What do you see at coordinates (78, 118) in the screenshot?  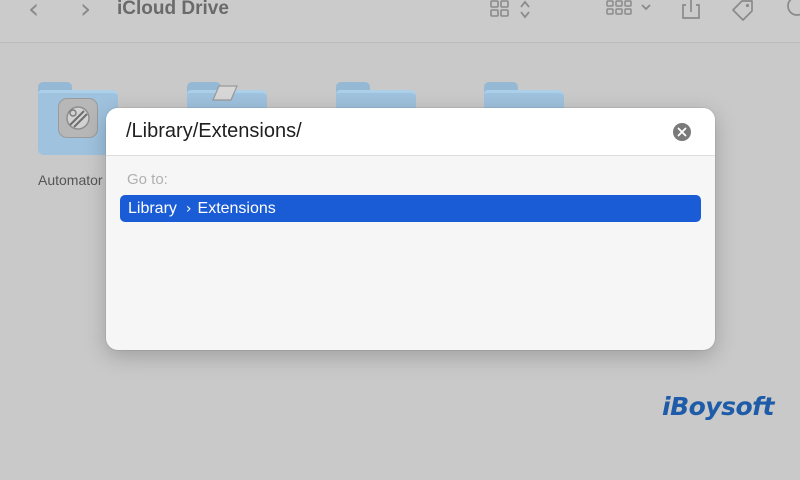 I see `automator-icon` at bounding box center [78, 118].